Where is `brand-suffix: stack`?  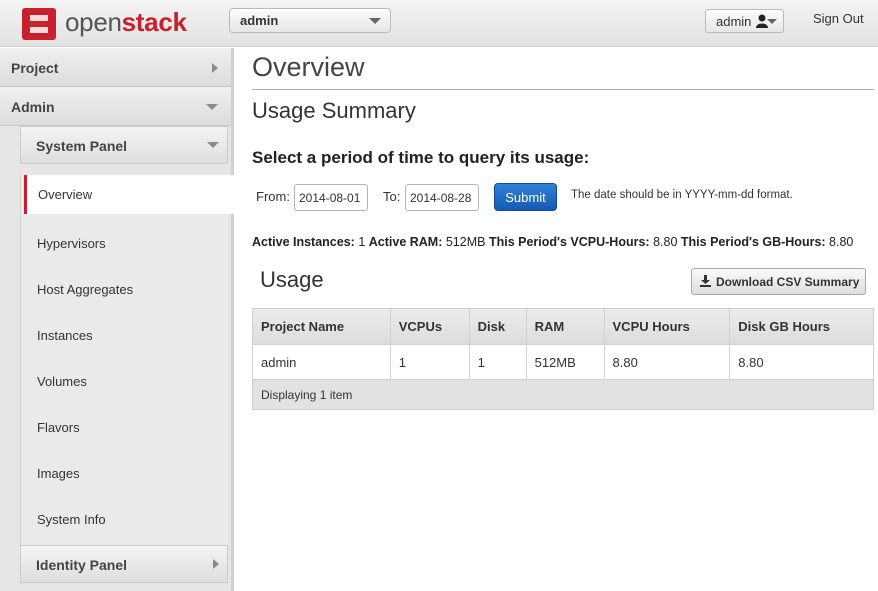 brand-suffix: stack is located at coordinates (154, 22).